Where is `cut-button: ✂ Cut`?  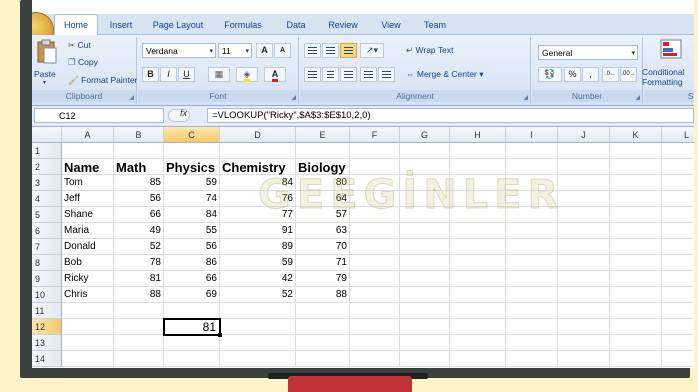
cut-button: ✂ Cut is located at coordinates (79, 45).